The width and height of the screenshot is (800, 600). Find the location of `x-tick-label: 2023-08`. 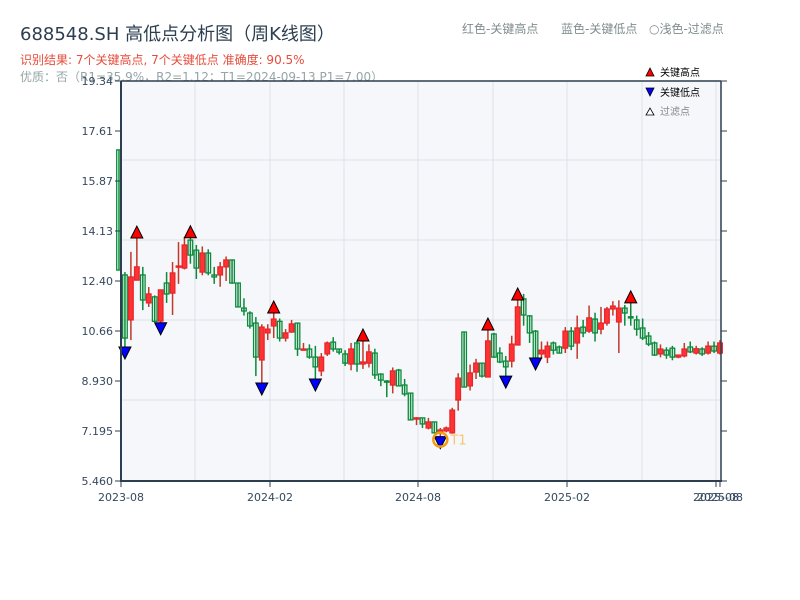

x-tick-label: 2023-08 is located at coordinates (121, 497).